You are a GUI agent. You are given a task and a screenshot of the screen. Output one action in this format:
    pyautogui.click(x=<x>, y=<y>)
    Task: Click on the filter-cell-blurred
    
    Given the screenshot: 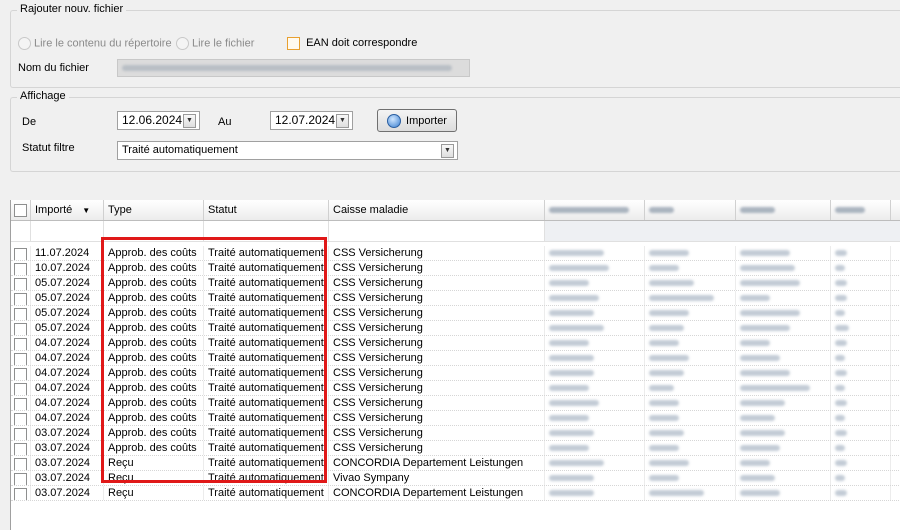 What is the action you would take?
    pyautogui.click(x=722, y=231)
    